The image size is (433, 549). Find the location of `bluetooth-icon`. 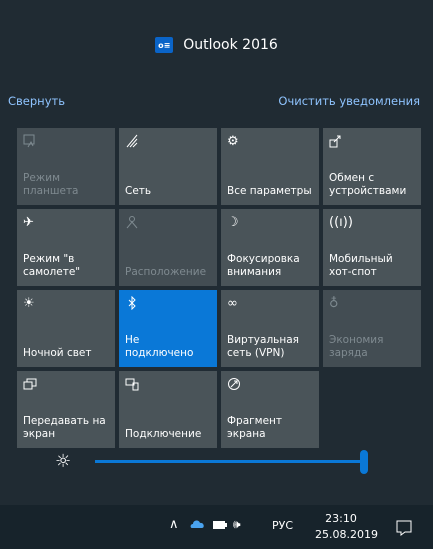

bluetooth-icon is located at coordinates (133, 303).